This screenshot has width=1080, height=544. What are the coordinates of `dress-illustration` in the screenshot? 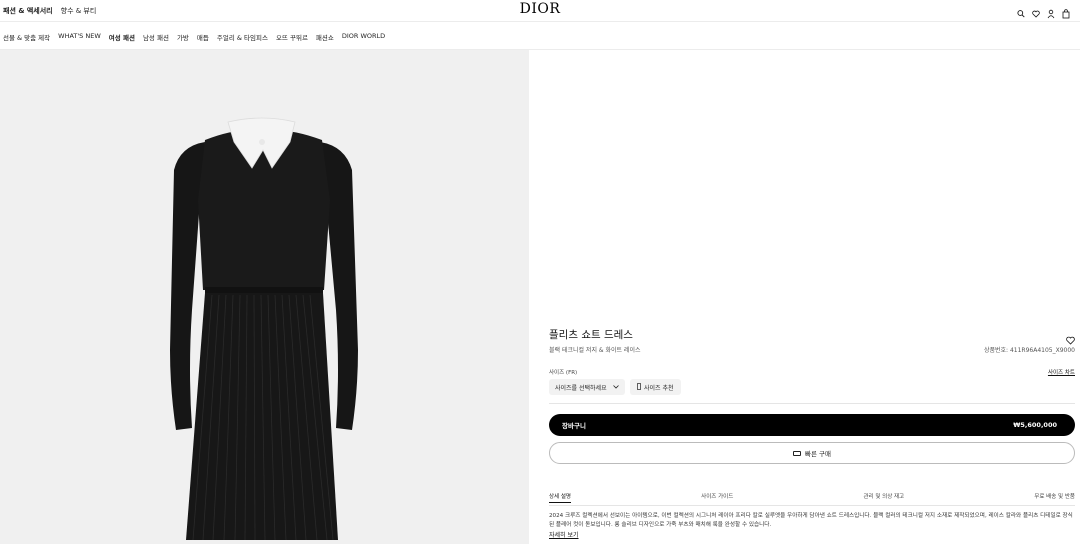 It's located at (264, 329).